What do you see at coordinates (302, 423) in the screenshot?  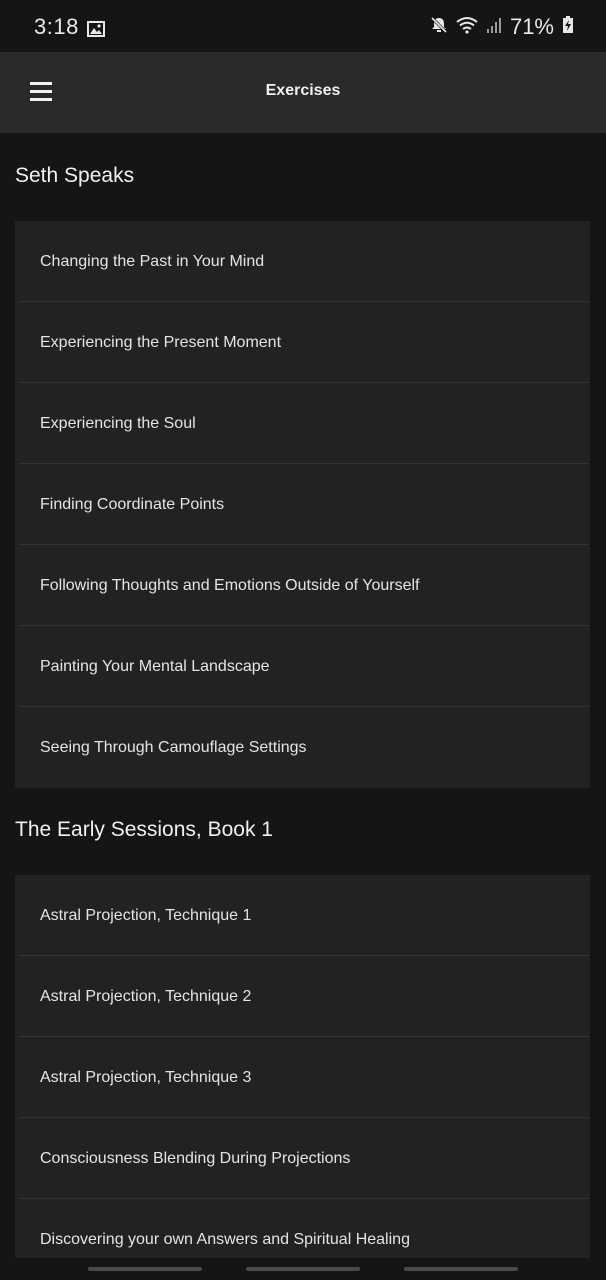 I see `list-item: Experiencing the Soul` at bounding box center [302, 423].